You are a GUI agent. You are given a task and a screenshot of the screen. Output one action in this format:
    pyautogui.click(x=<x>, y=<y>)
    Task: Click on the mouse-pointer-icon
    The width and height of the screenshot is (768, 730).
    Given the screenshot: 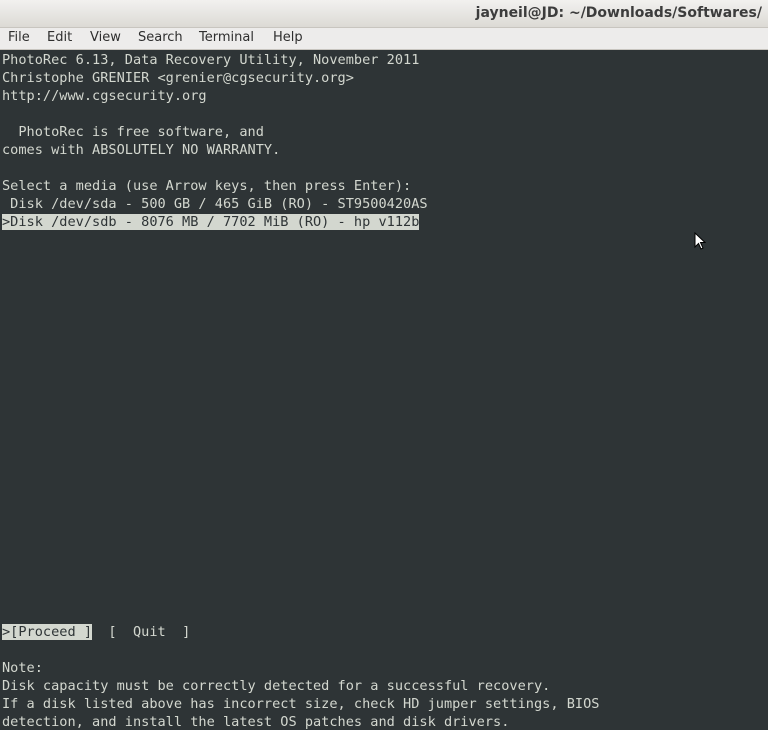 What is the action you would take?
    pyautogui.click(x=700, y=241)
    